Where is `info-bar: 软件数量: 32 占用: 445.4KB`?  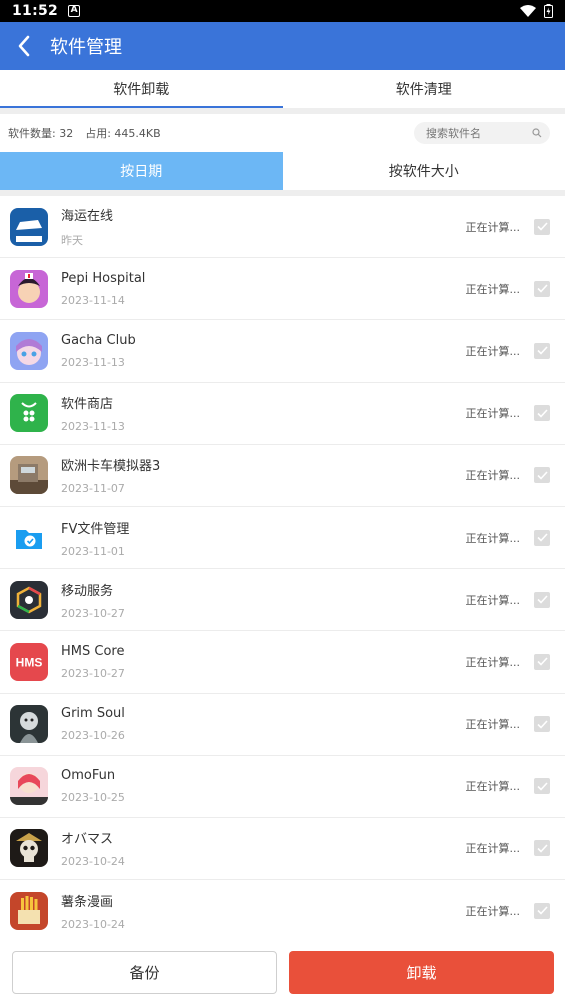
info-bar: 软件数量: 32 占用: 445.4KB is located at coordinates (282, 133).